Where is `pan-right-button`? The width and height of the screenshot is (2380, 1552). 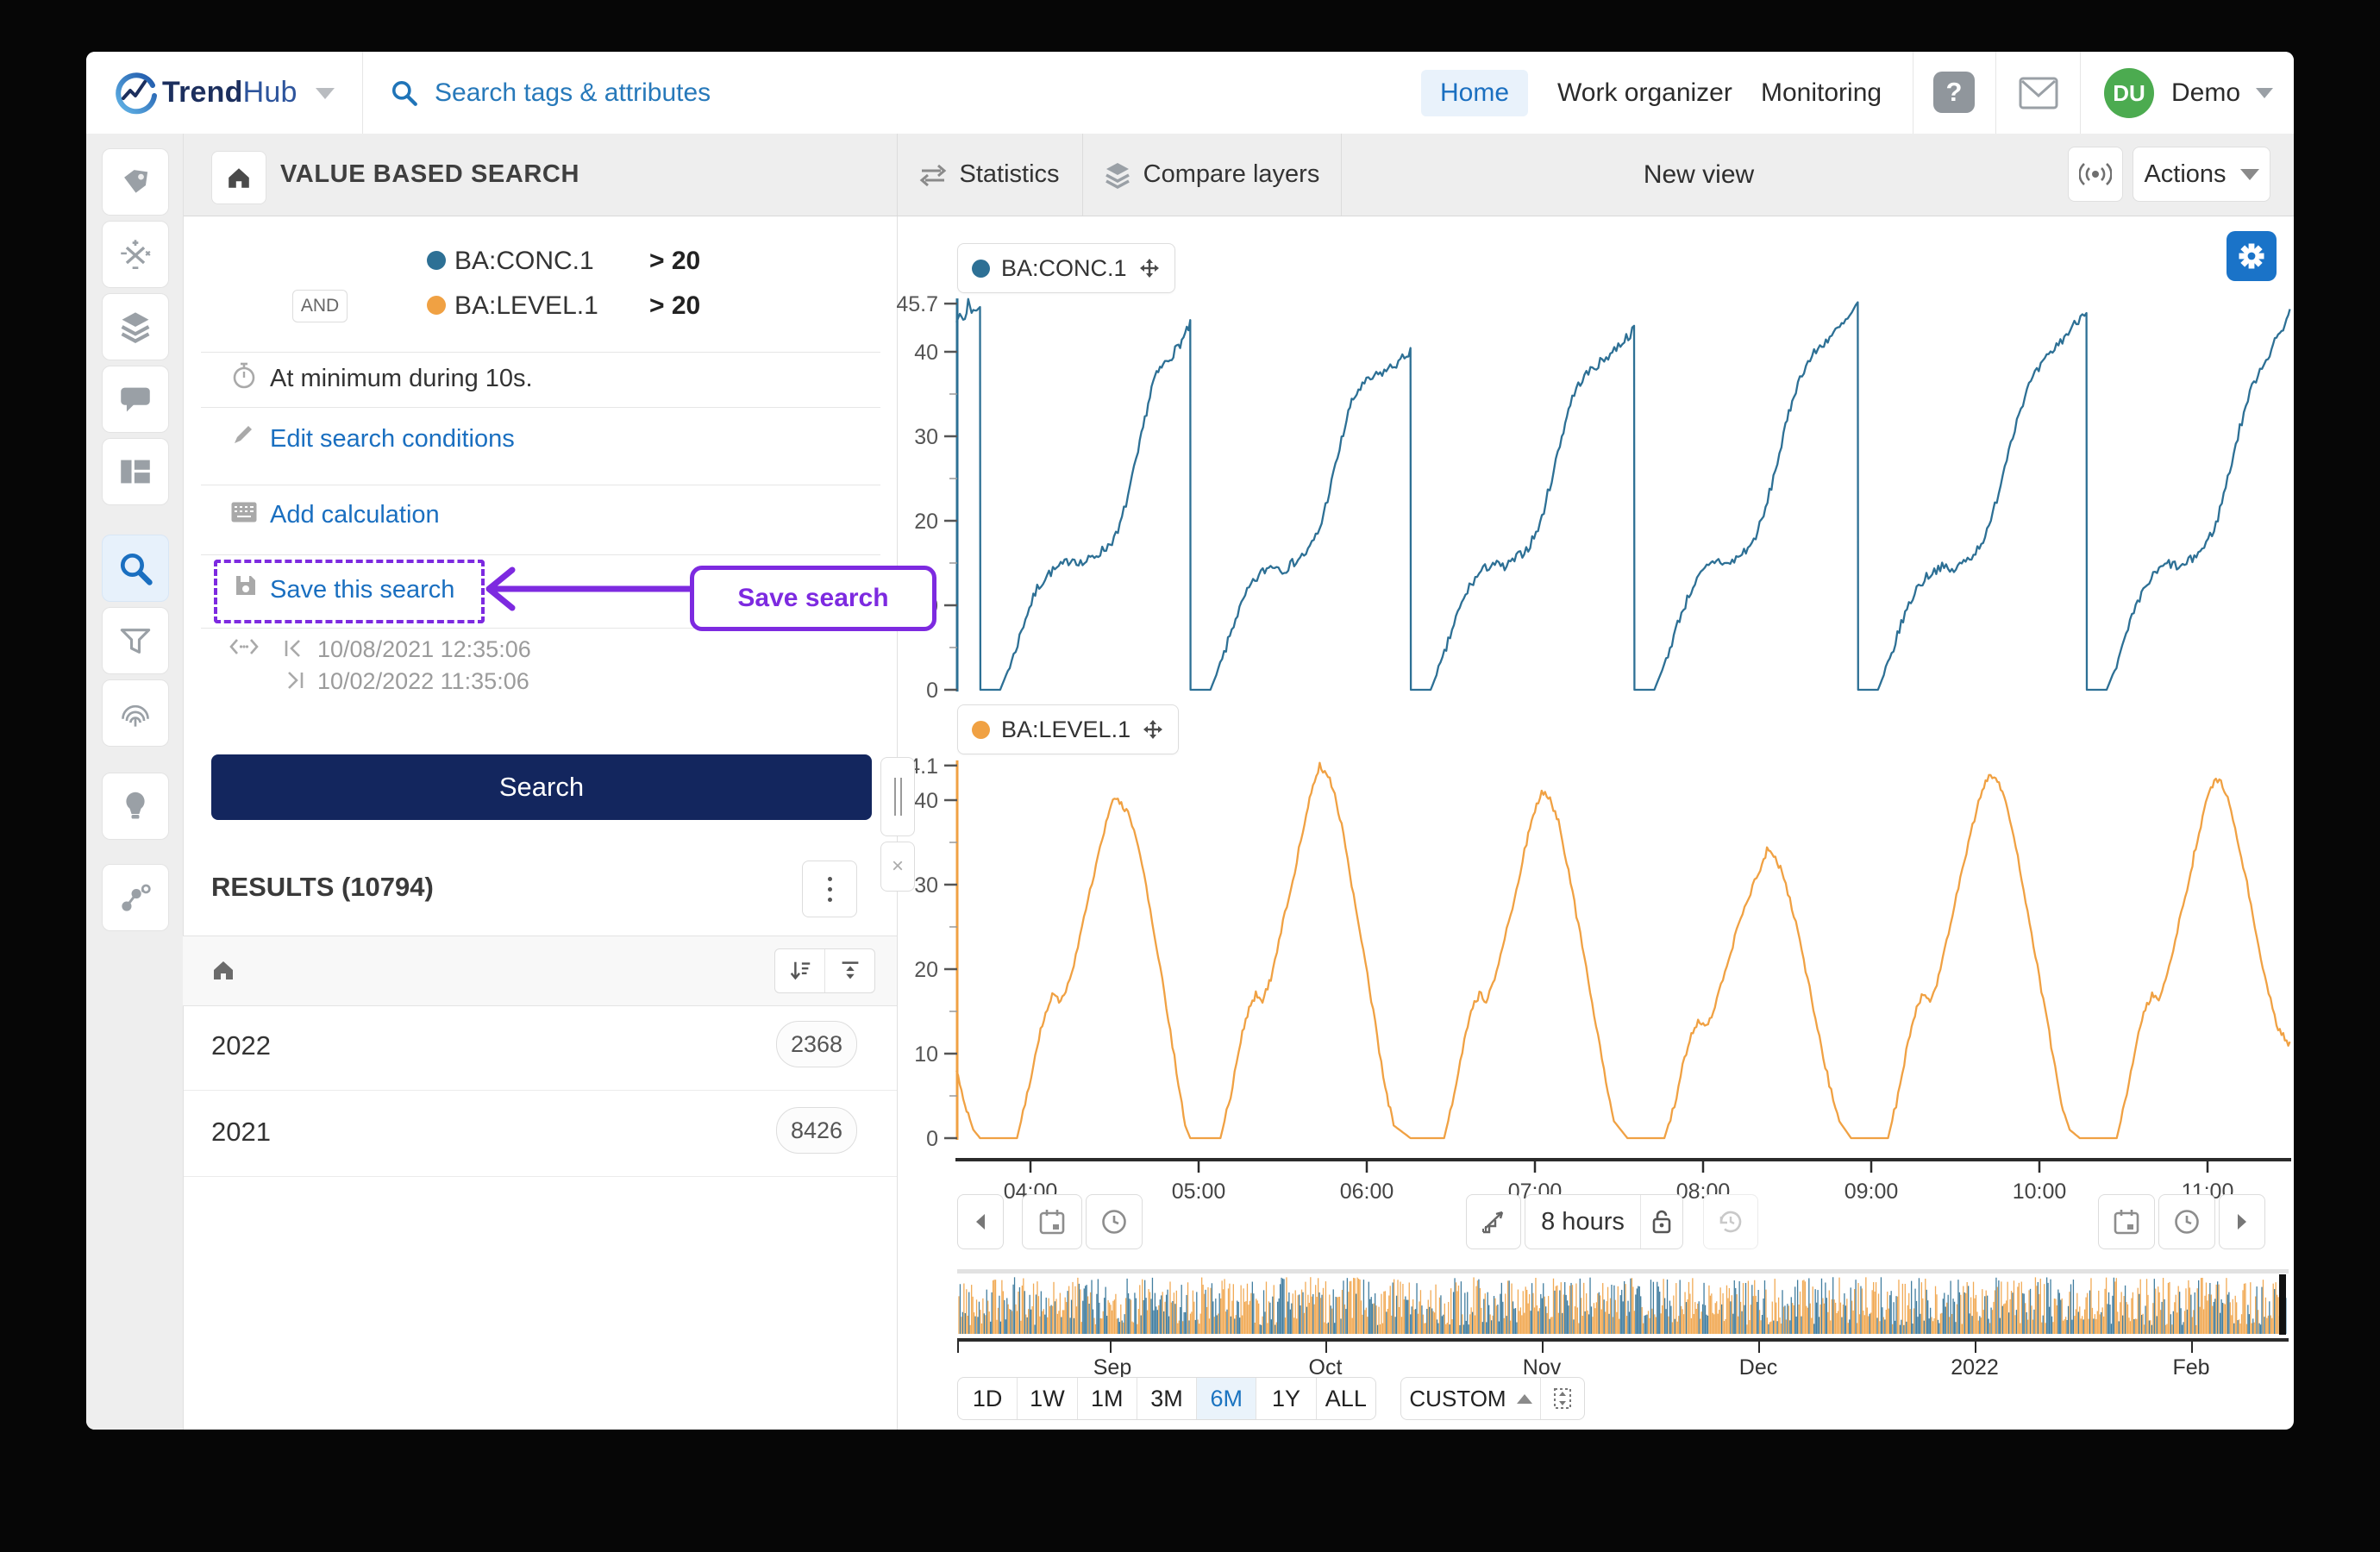 pan-right-button is located at coordinates (2242, 1222).